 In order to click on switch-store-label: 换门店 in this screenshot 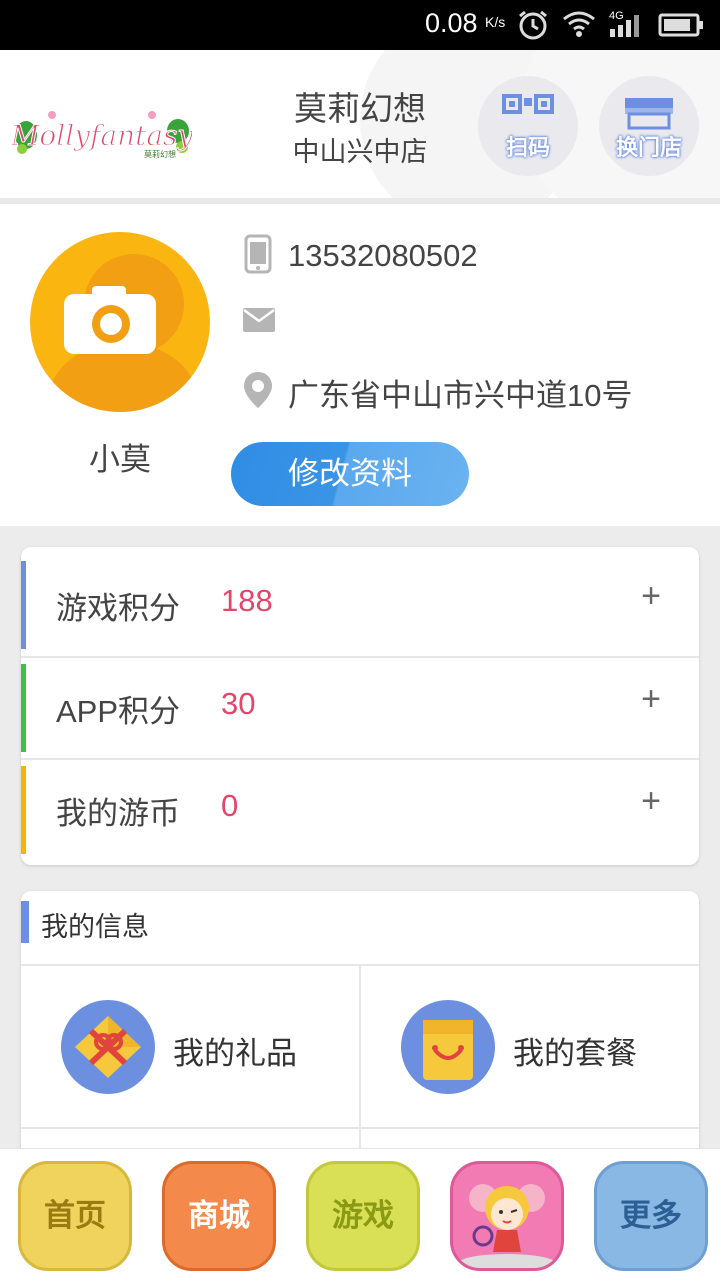, I will do `click(648, 148)`.